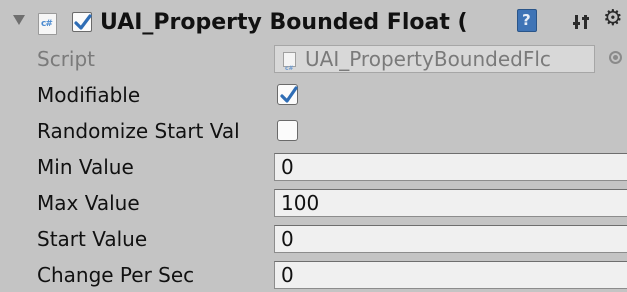  What do you see at coordinates (287, 130) in the screenshot?
I see `randomize-start-checkbox` at bounding box center [287, 130].